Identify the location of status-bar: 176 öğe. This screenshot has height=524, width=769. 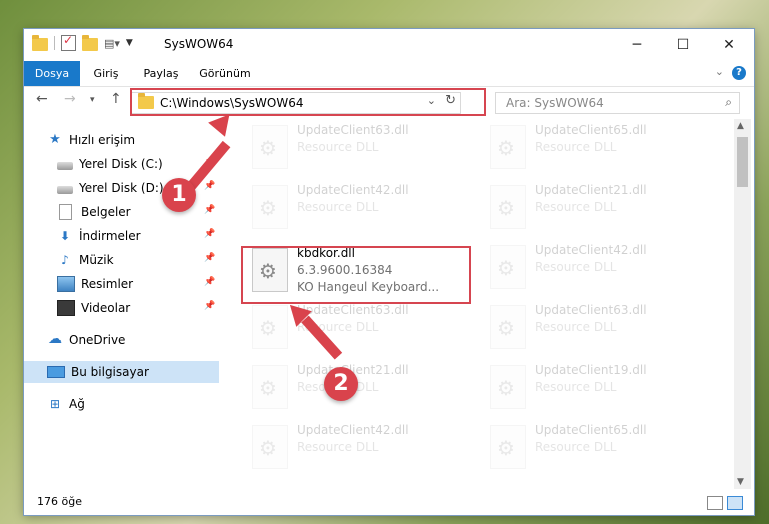
(389, 503).